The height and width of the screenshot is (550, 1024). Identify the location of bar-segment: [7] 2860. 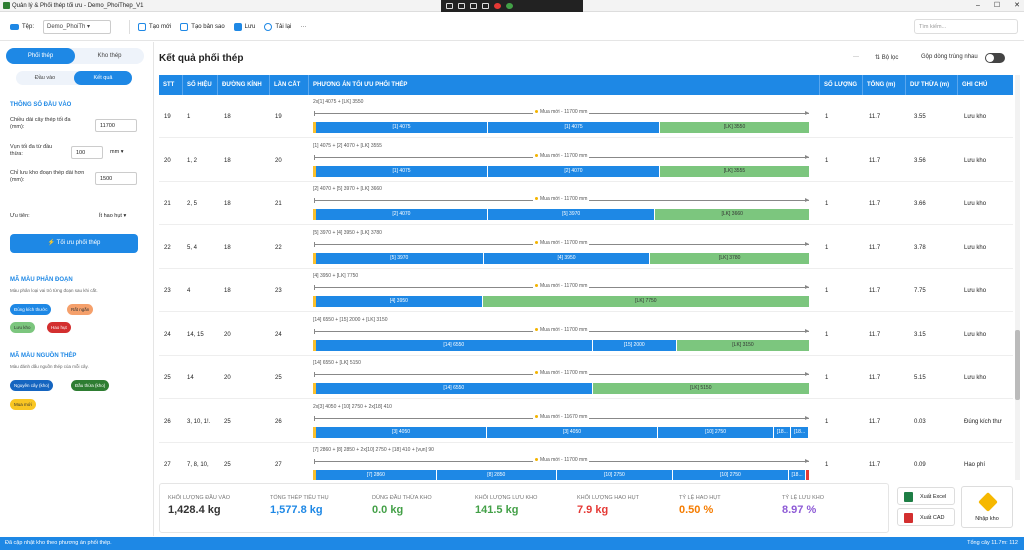
(376, 475).